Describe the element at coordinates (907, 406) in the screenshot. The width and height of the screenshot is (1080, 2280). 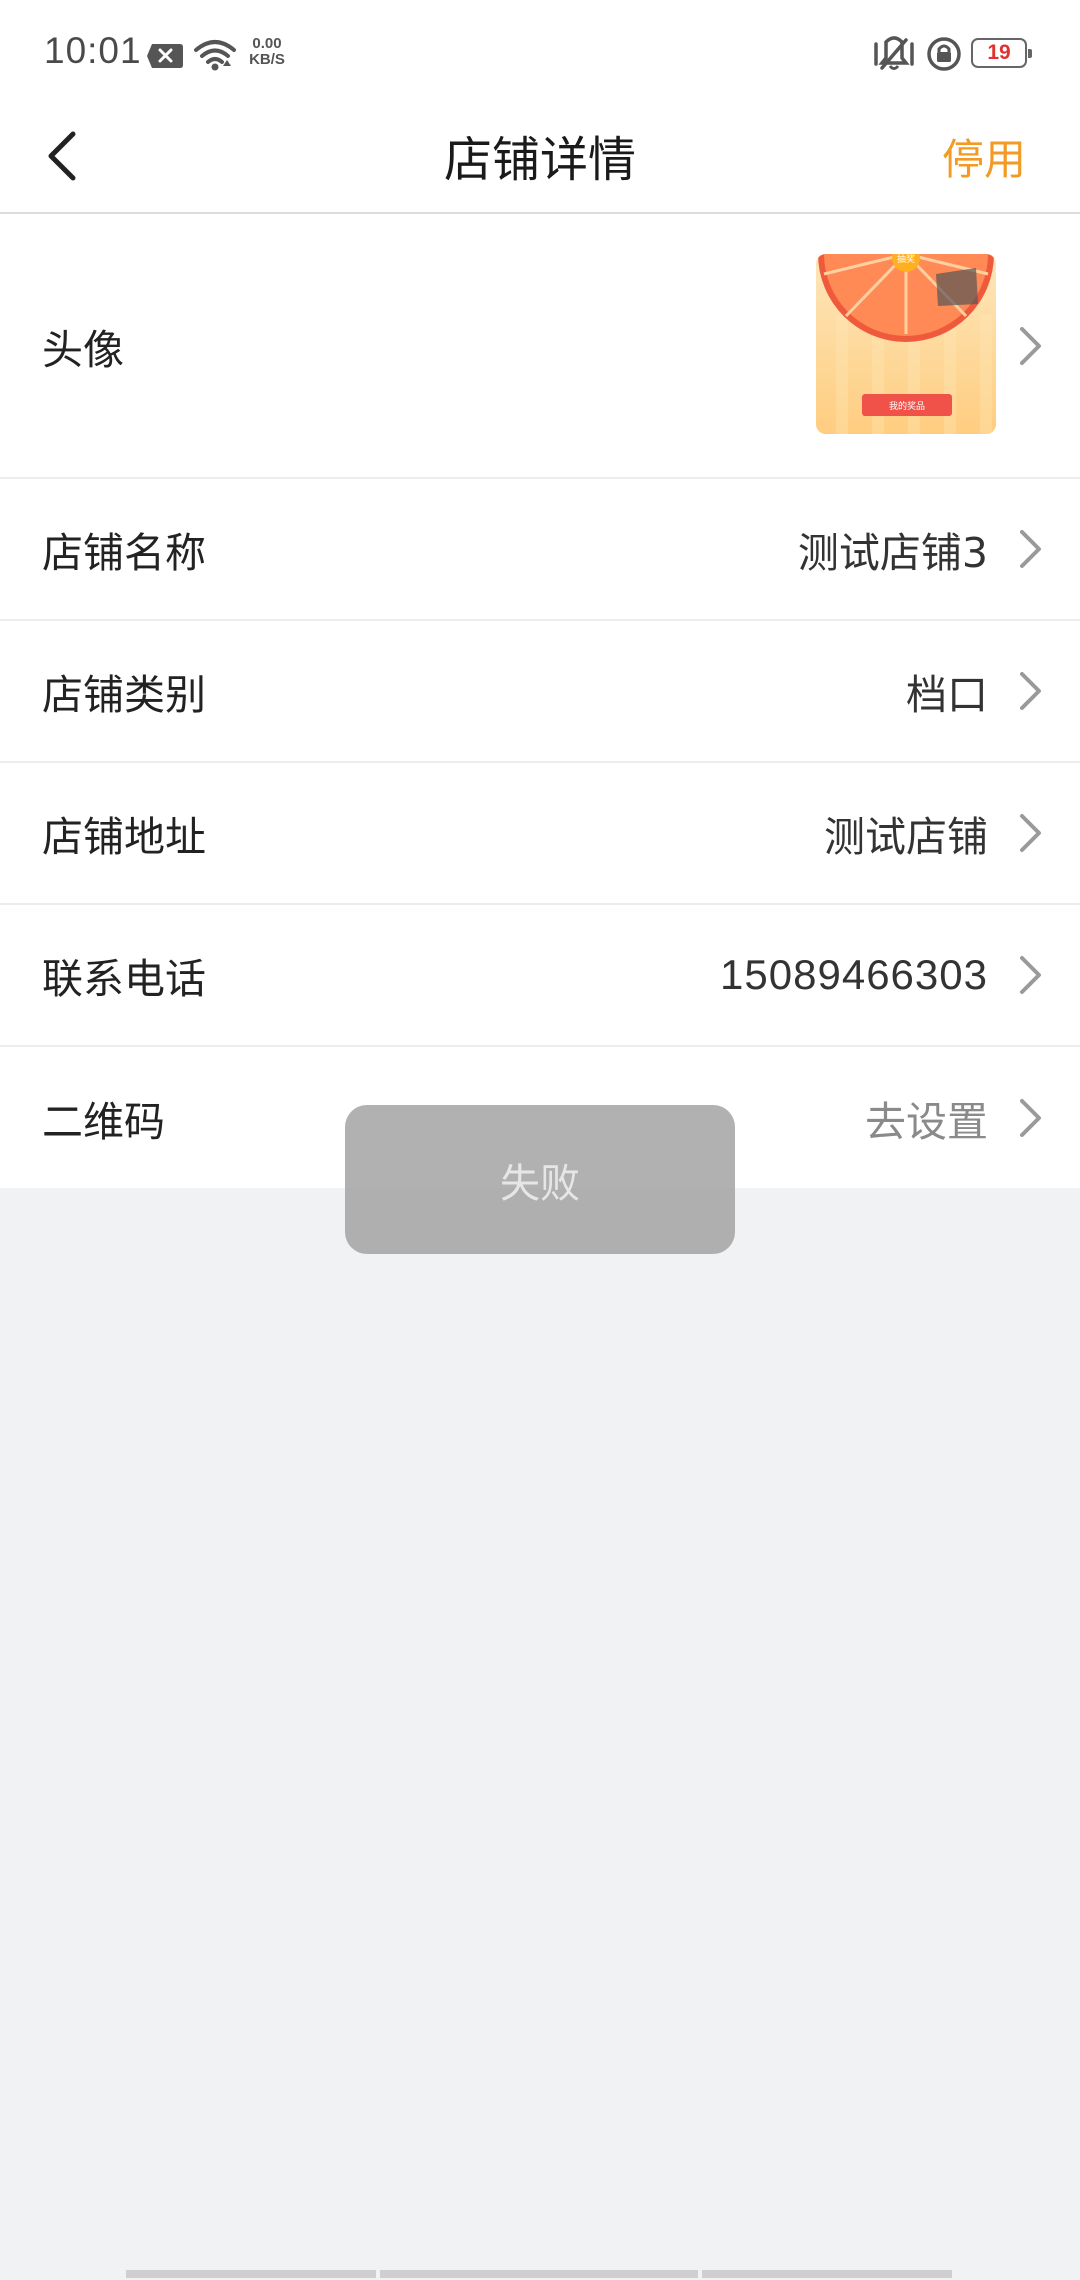
I see `avatar-button-text: 我的奖品` at that location.